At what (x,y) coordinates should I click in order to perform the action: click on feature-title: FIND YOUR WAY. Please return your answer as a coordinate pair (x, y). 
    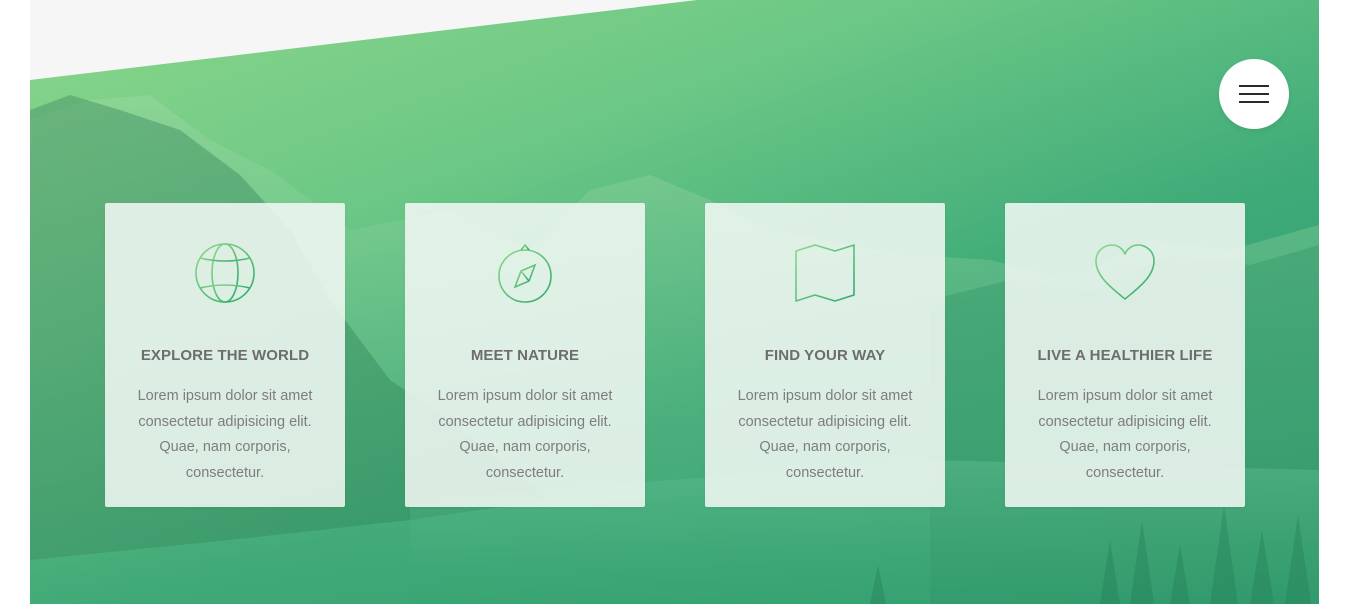
    Looking at the image, I should click on (825, 355).